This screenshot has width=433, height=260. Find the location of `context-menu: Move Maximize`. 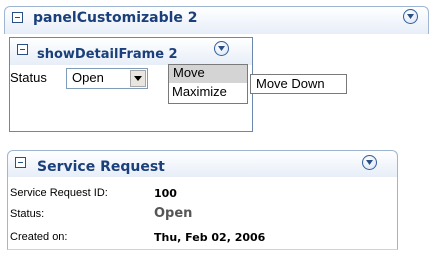

context-menu: Move Maximize is located at coordinates (208, 84).